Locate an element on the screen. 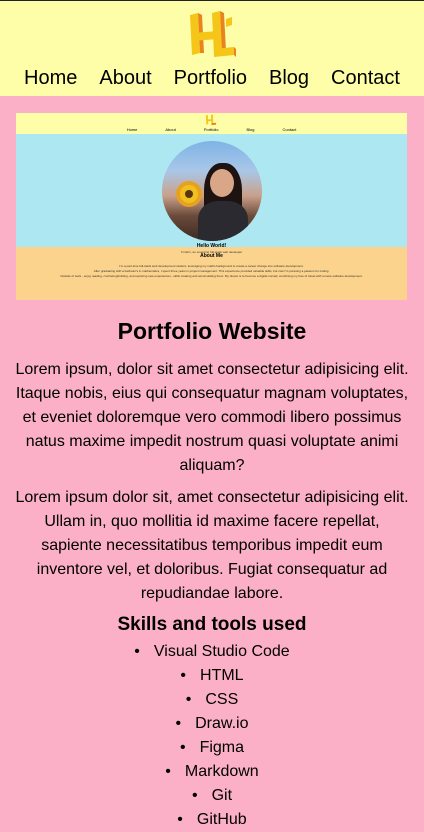  screenshot-header: Home About Portfolio Blog Contact is located at coordinates (211, 123).